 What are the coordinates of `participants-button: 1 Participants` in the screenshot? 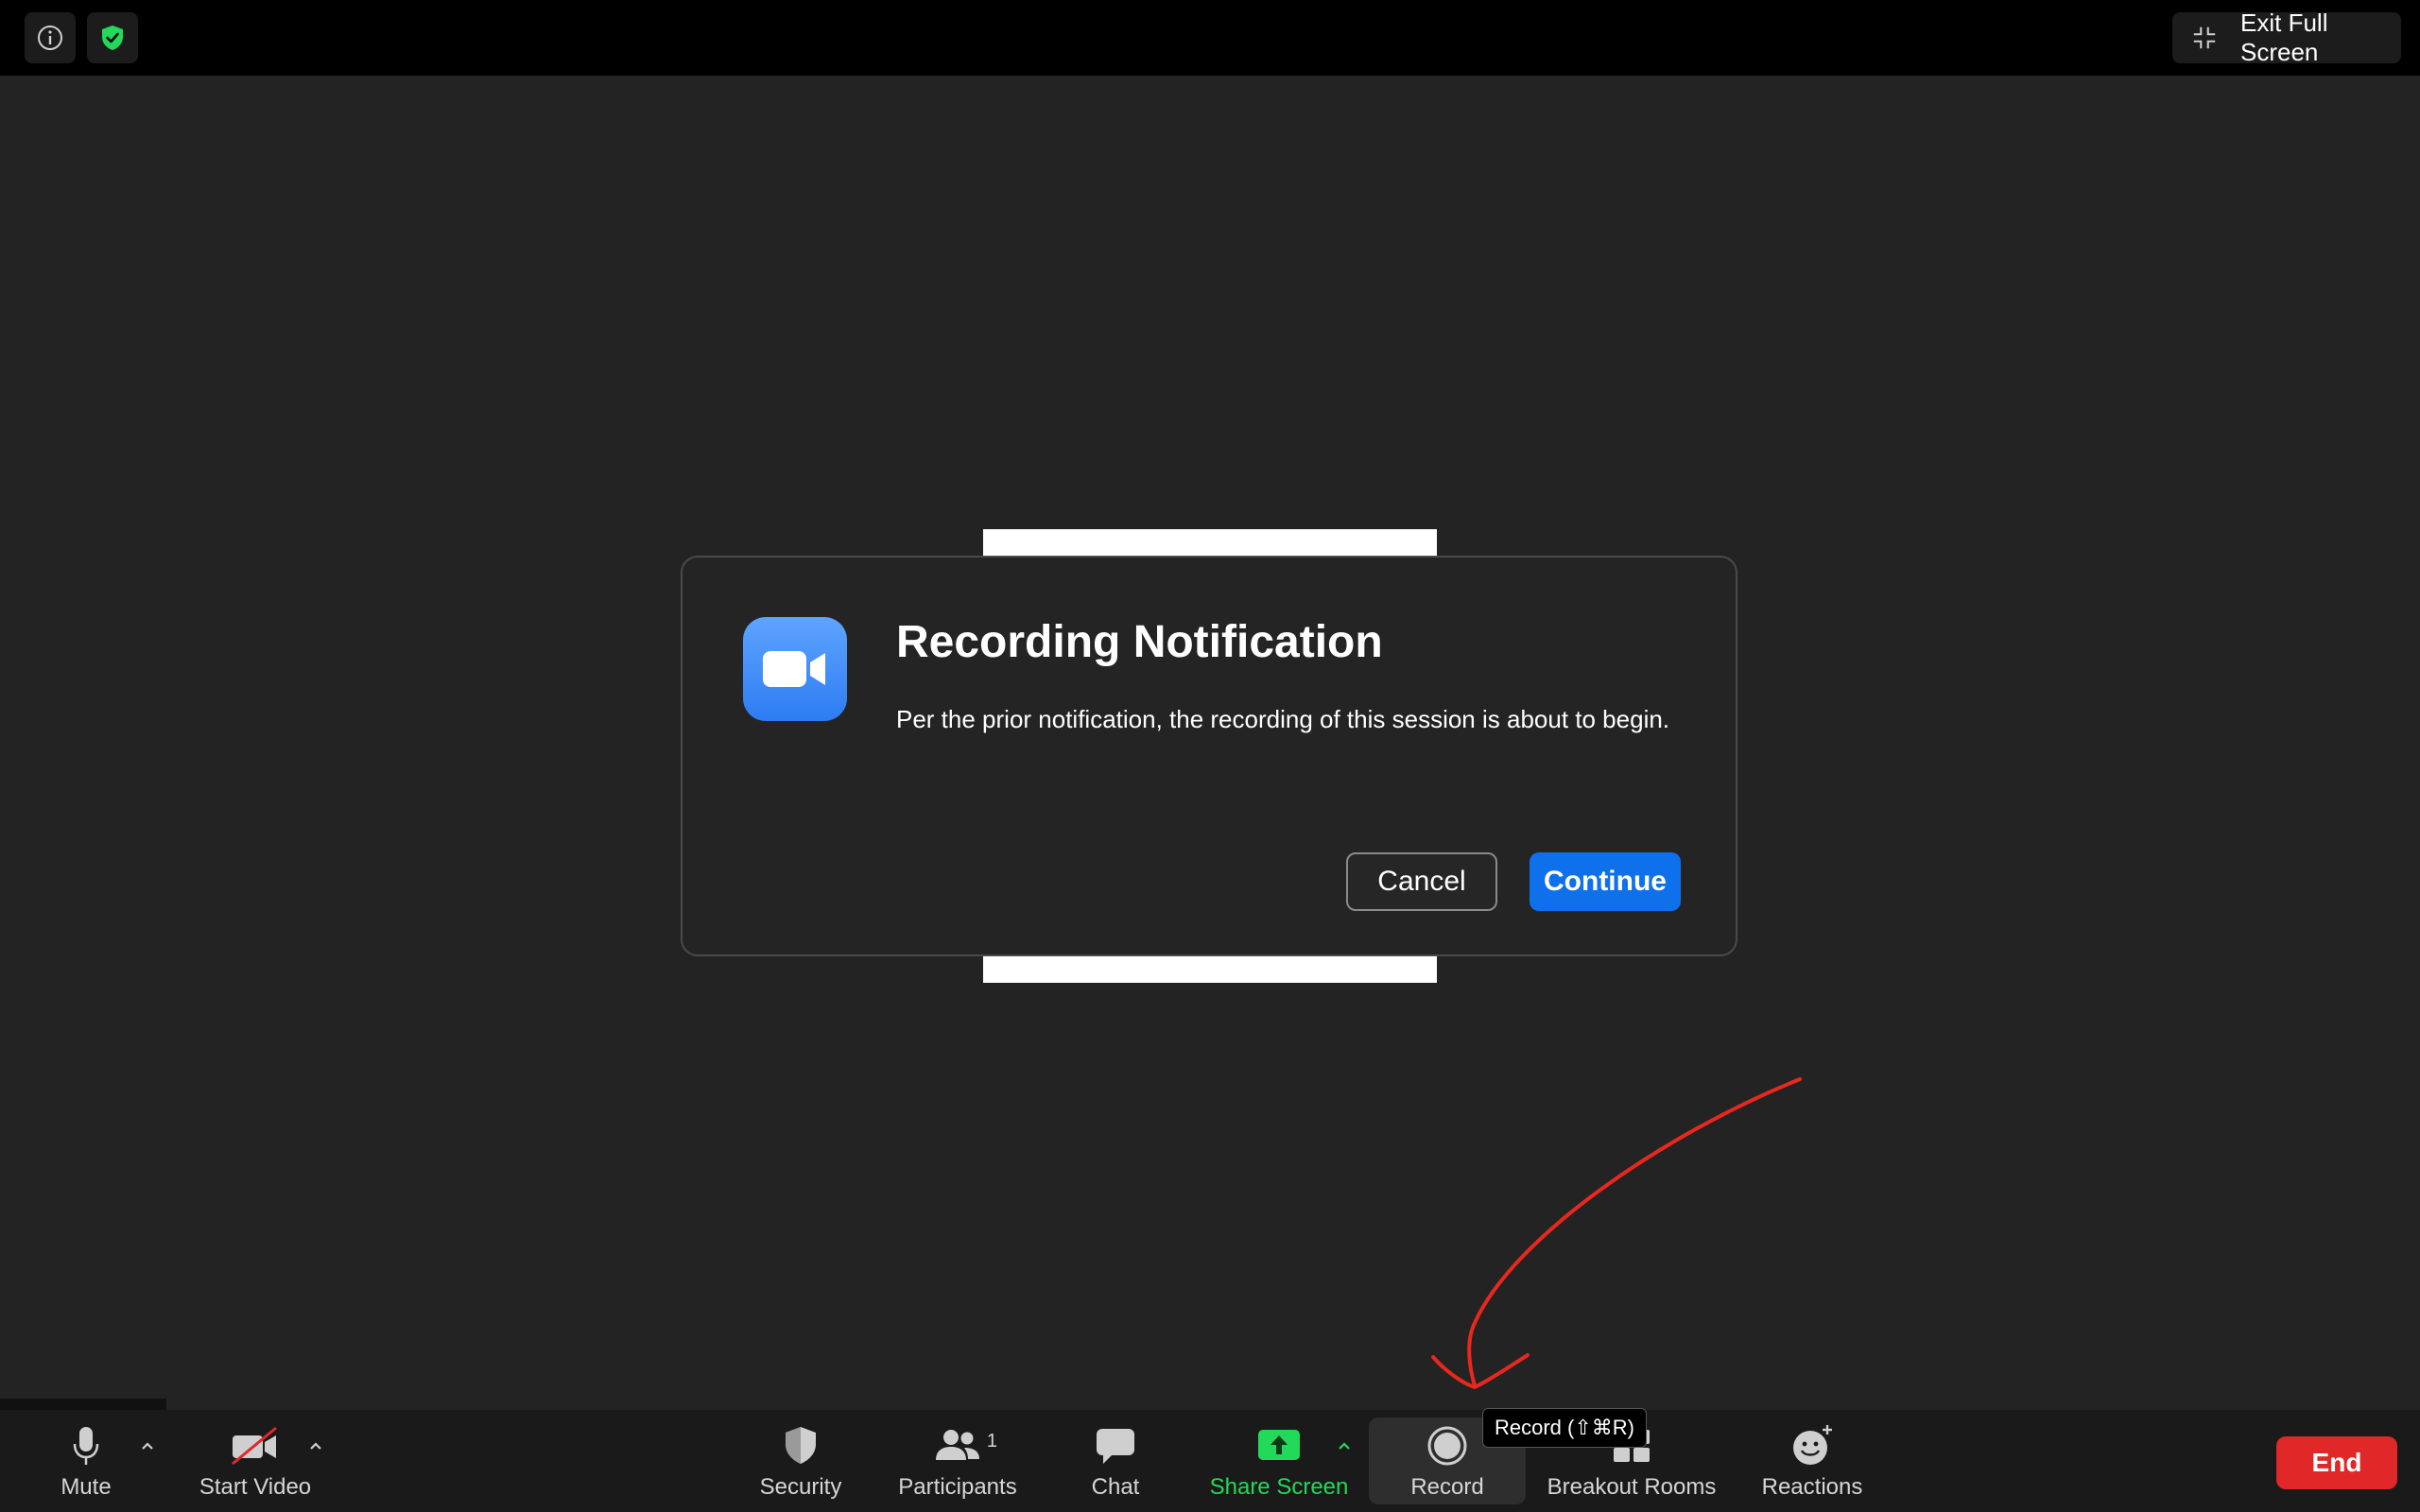 It's located at (958, 1461).